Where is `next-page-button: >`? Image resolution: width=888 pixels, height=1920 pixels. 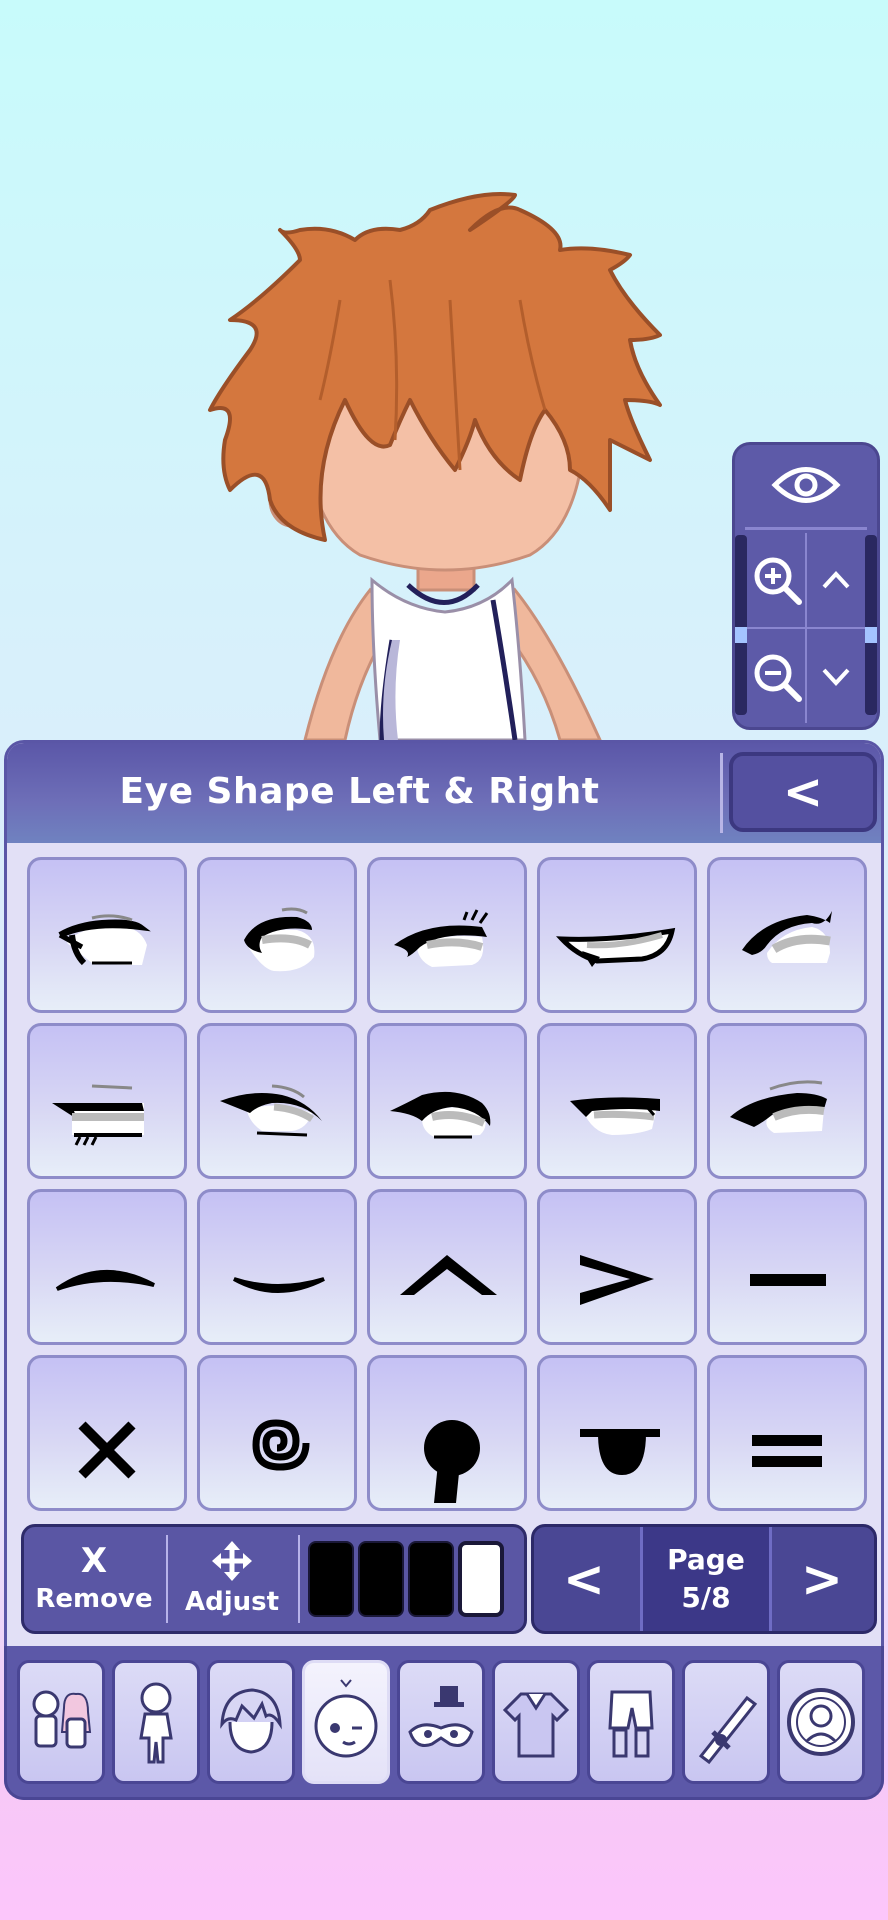
next-page-button: > is located at coordinates (822, 1579).